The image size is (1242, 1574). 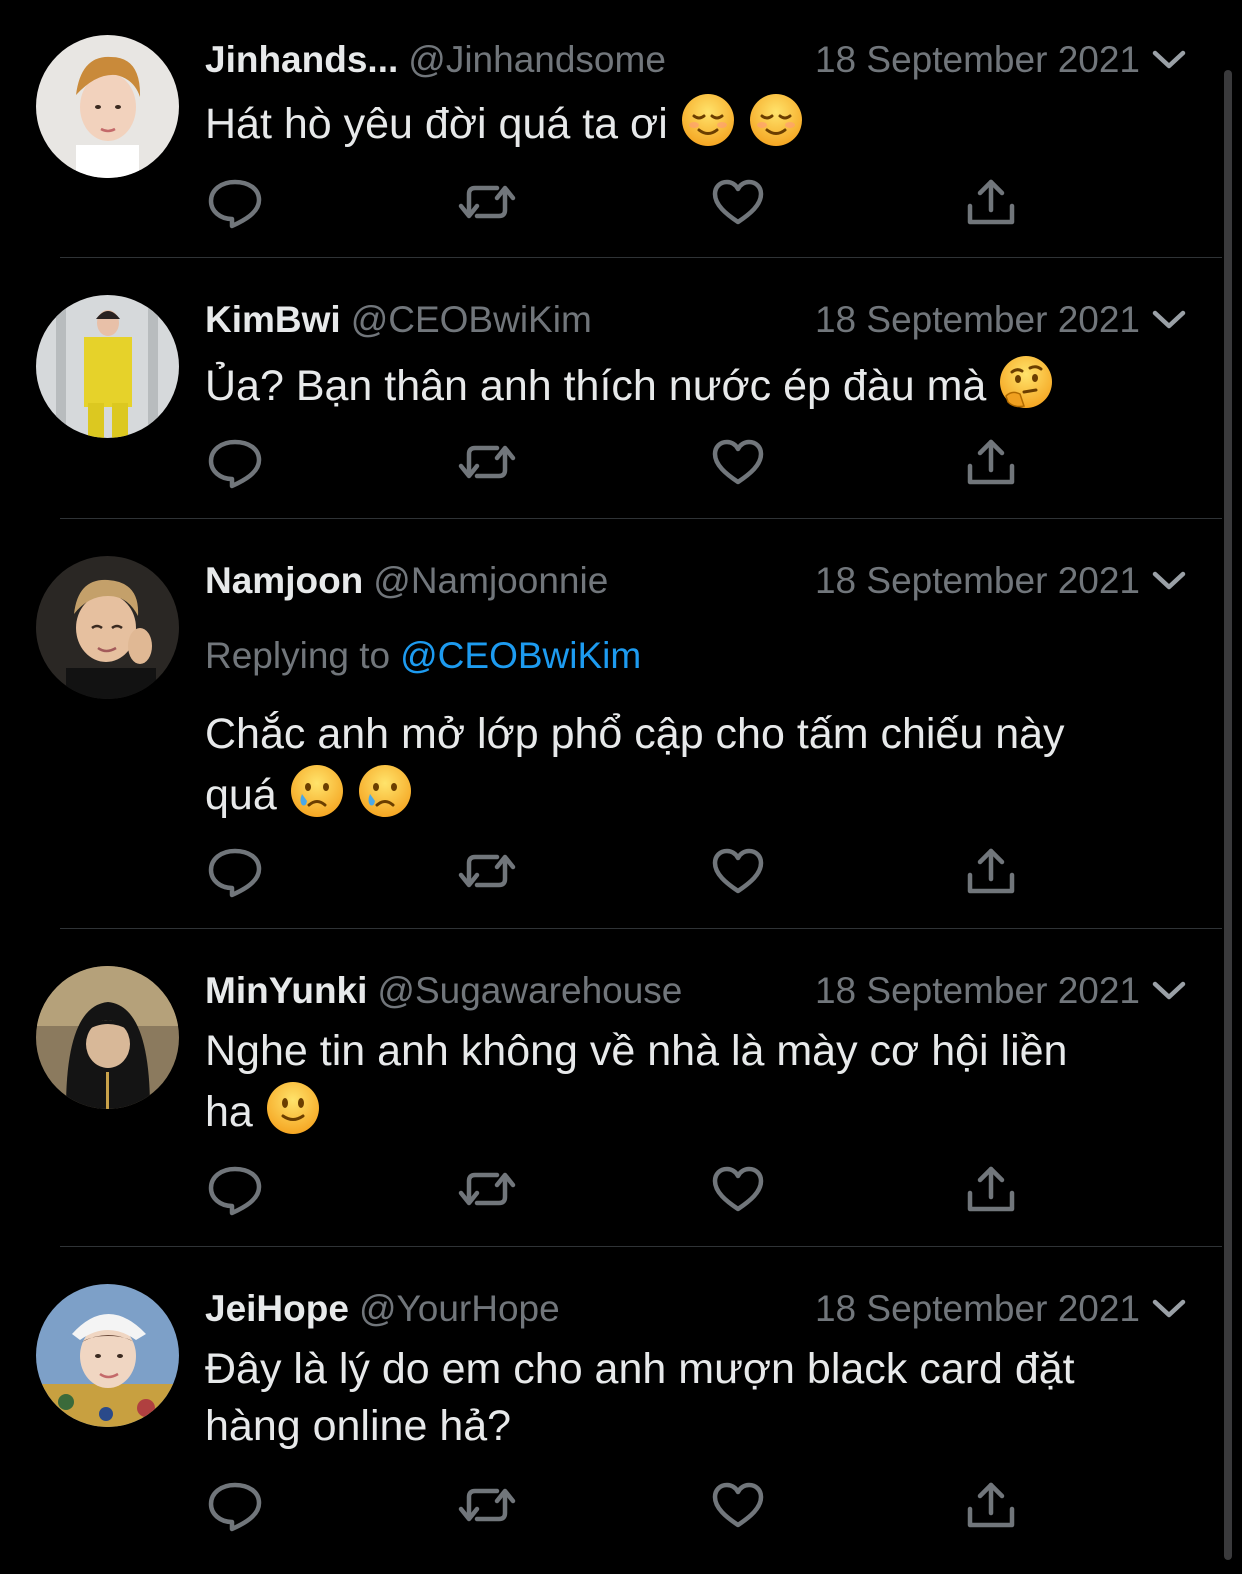 What do you see at coordinates (1228, 815) in the screenshot?
I see `scrollbar` at bounding box center [1228, 815].